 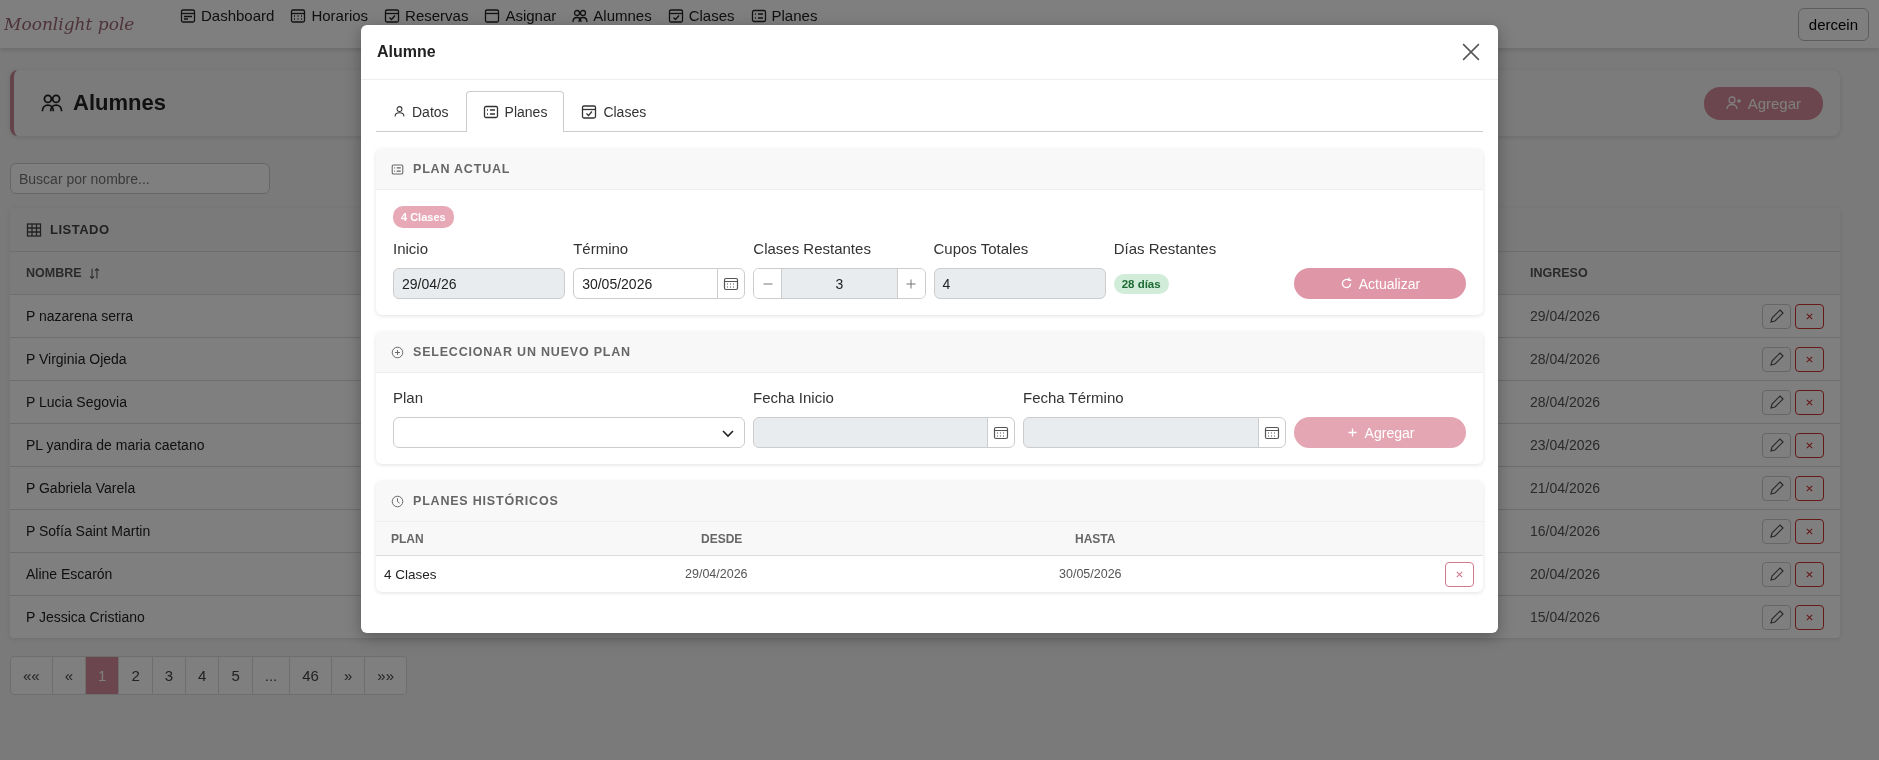 I want to click on nav-link: Planes, so click(x=784, y=15).